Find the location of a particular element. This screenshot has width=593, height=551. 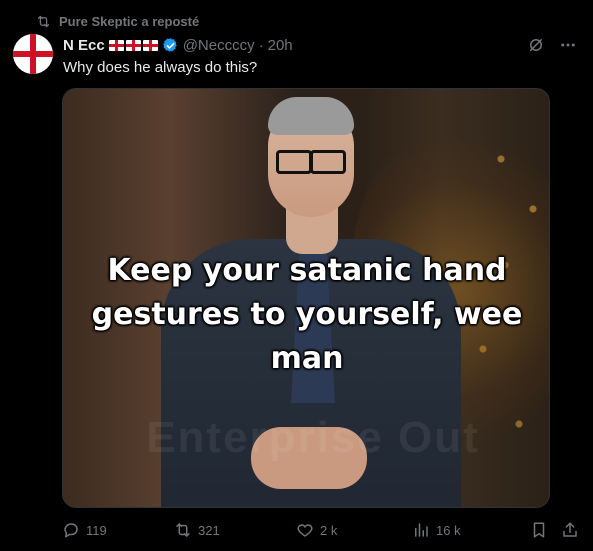

repost-button: 321 is located at coordinates (197, 530).